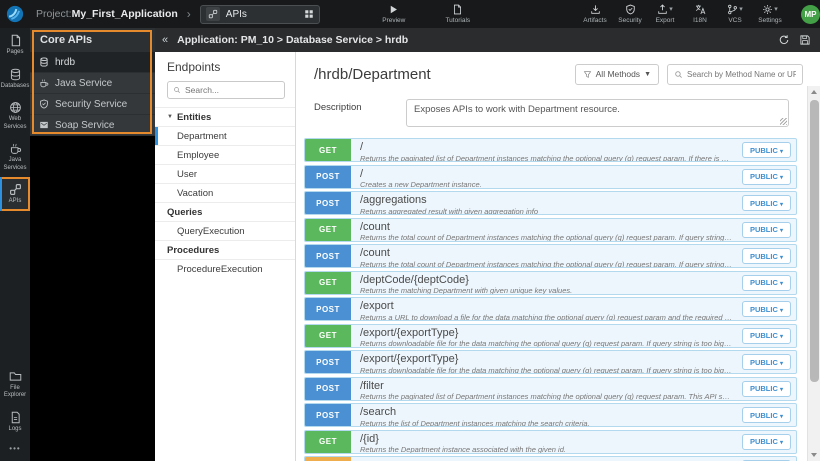 The width and height of the screenshot is (820, 461). What do you see at coordinates (15, 156) in the screenshot?
I see `rail-item: Java Services` at bounding box center [15, 156].